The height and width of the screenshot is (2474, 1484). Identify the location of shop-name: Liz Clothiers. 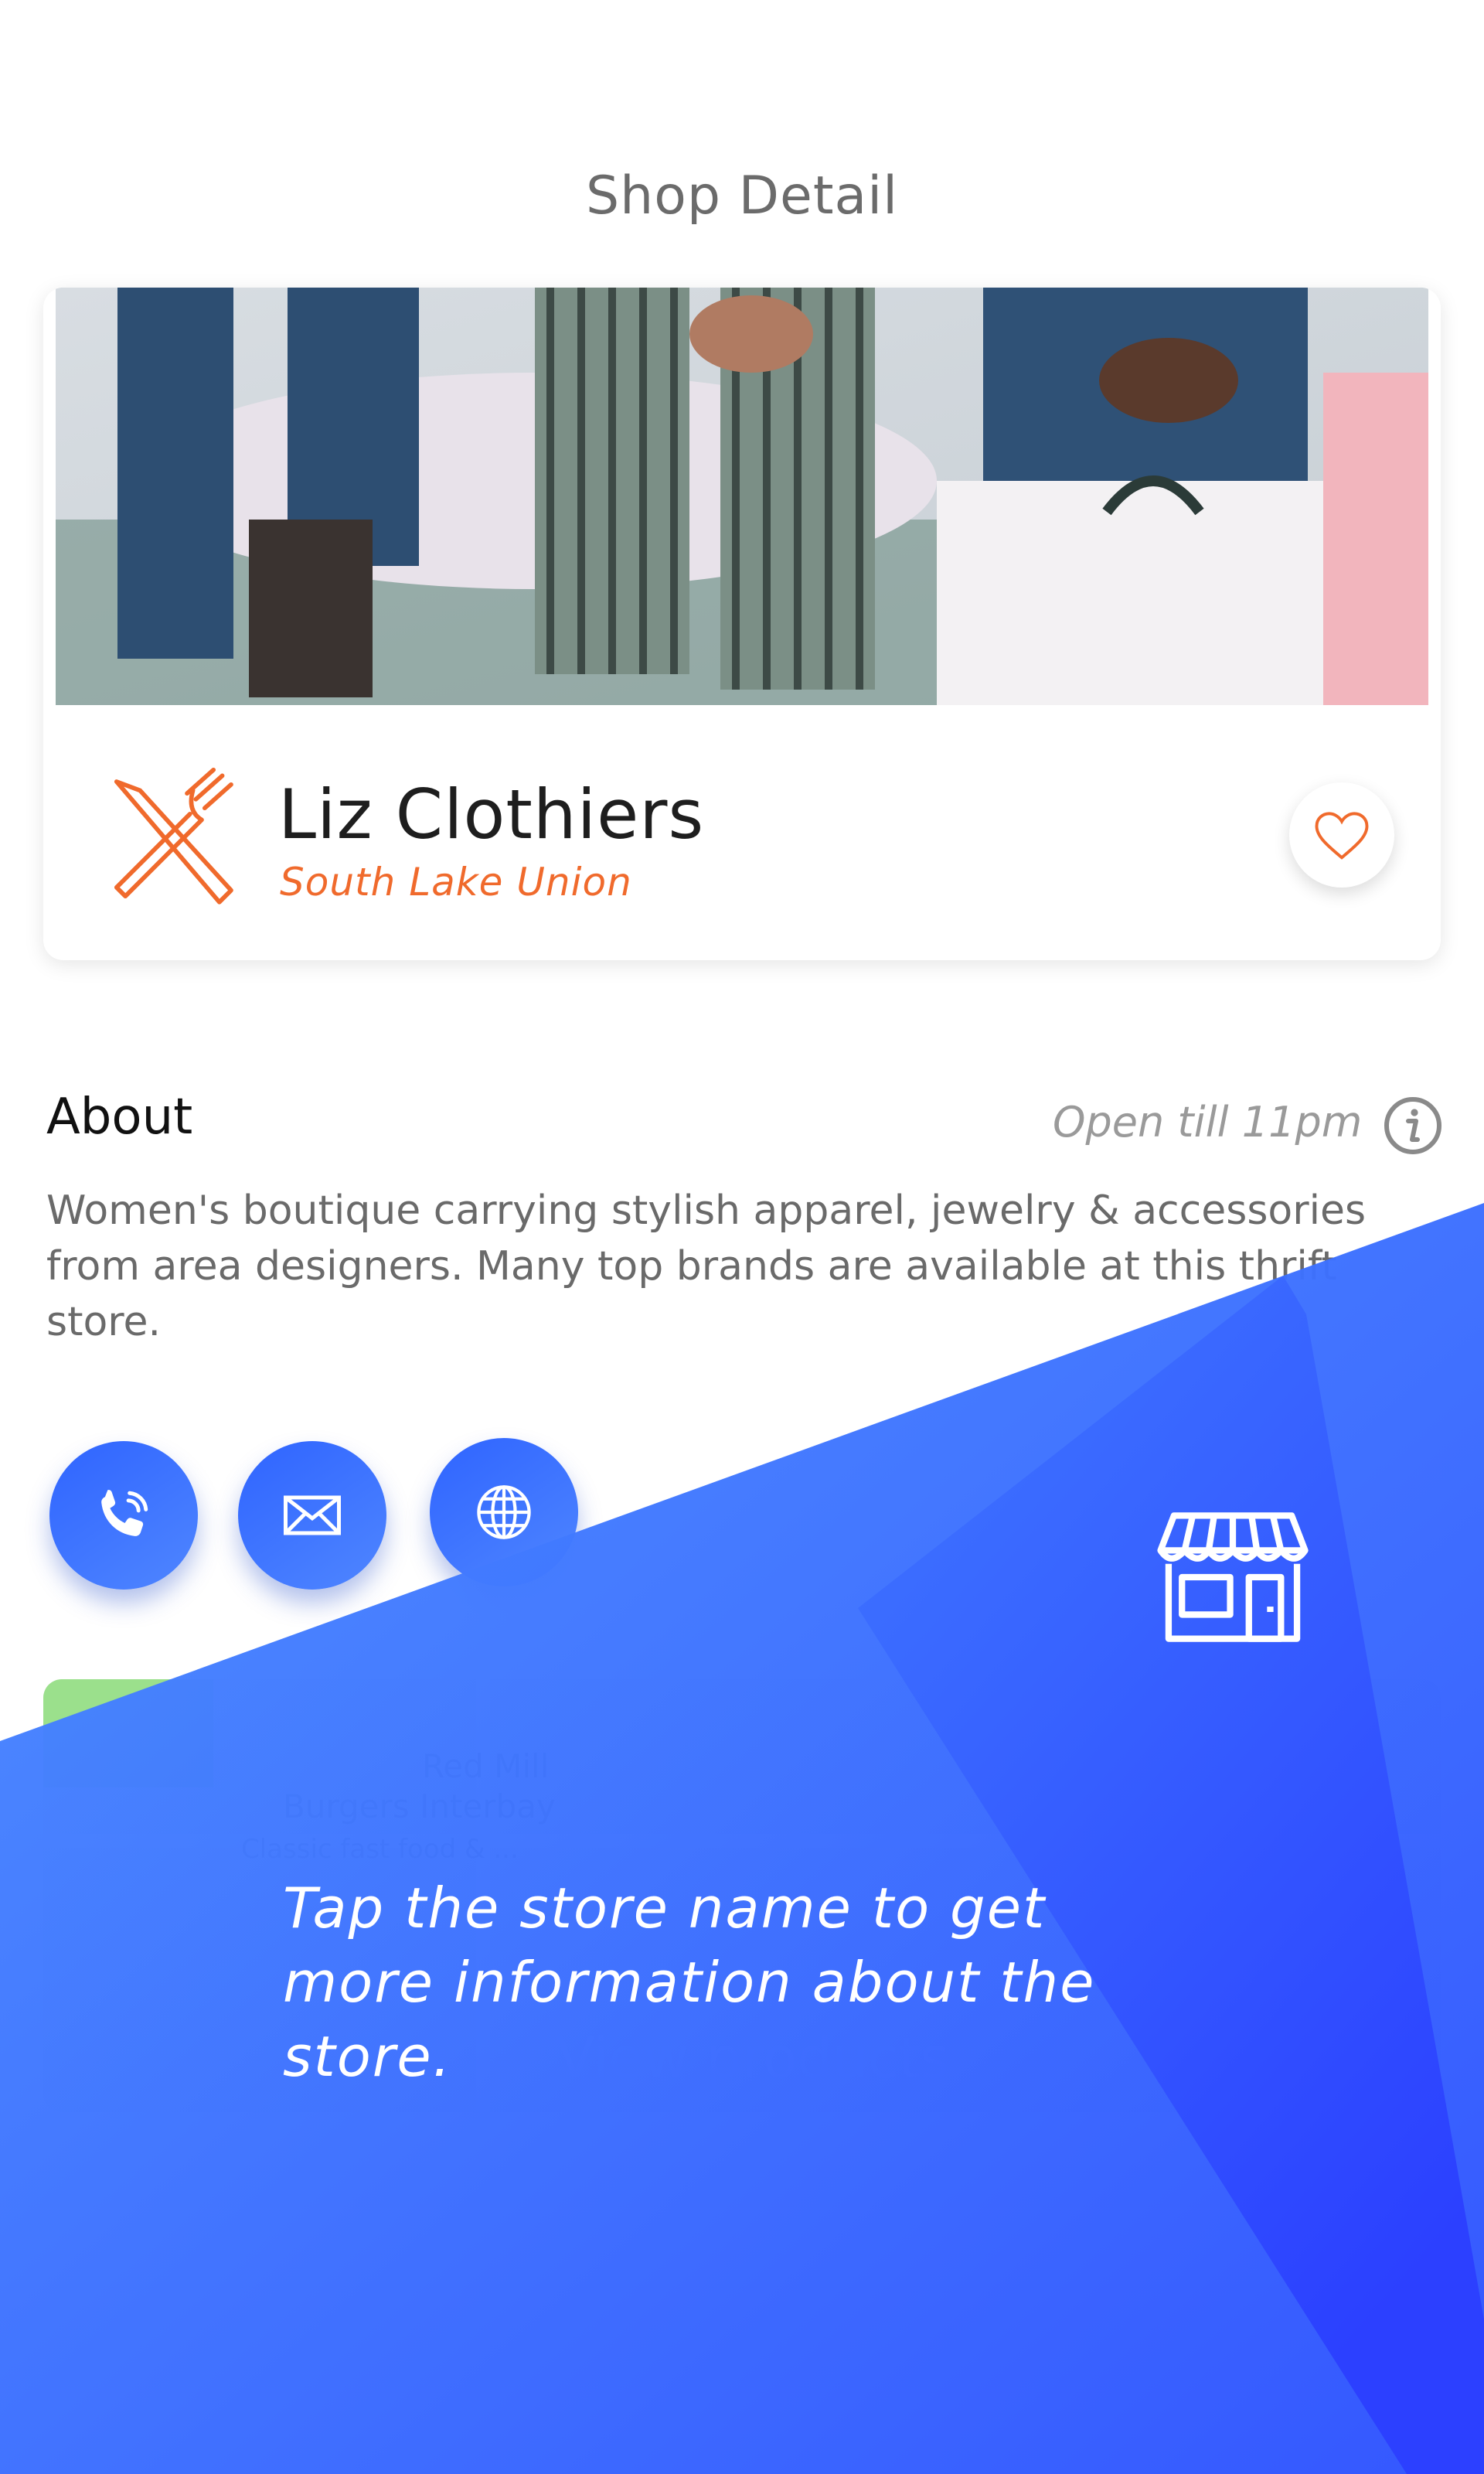
(491, 814).